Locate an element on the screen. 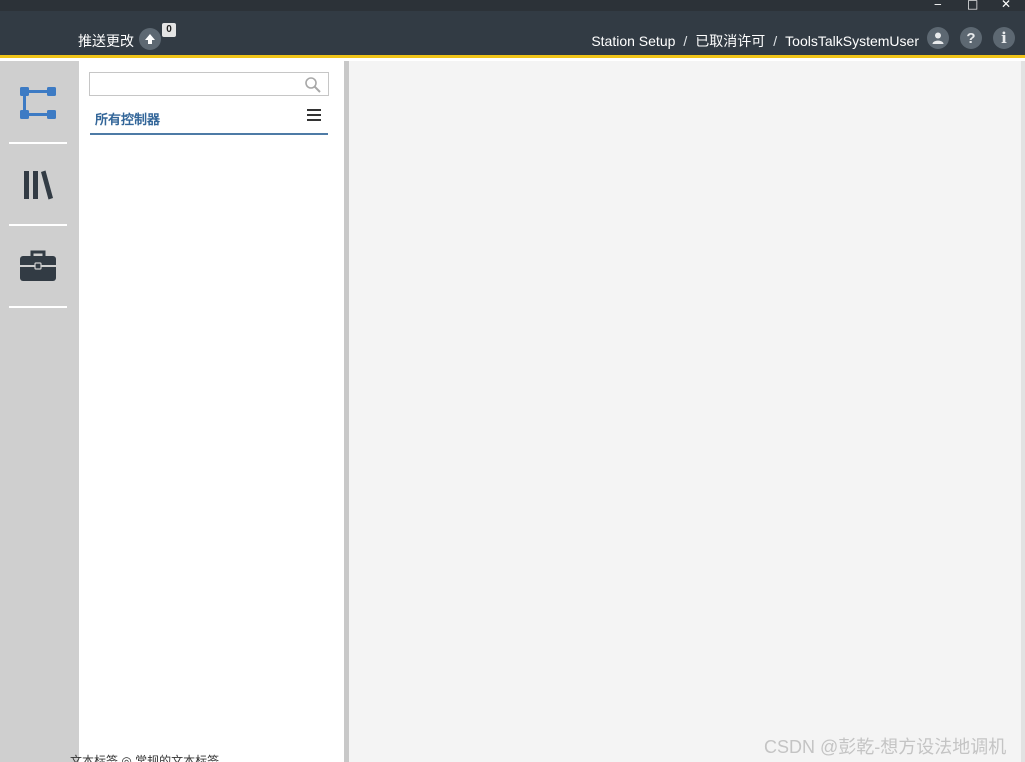 This screenshot has height=762, width=1025. nav-toolbox is located at coordinates (38, 266).